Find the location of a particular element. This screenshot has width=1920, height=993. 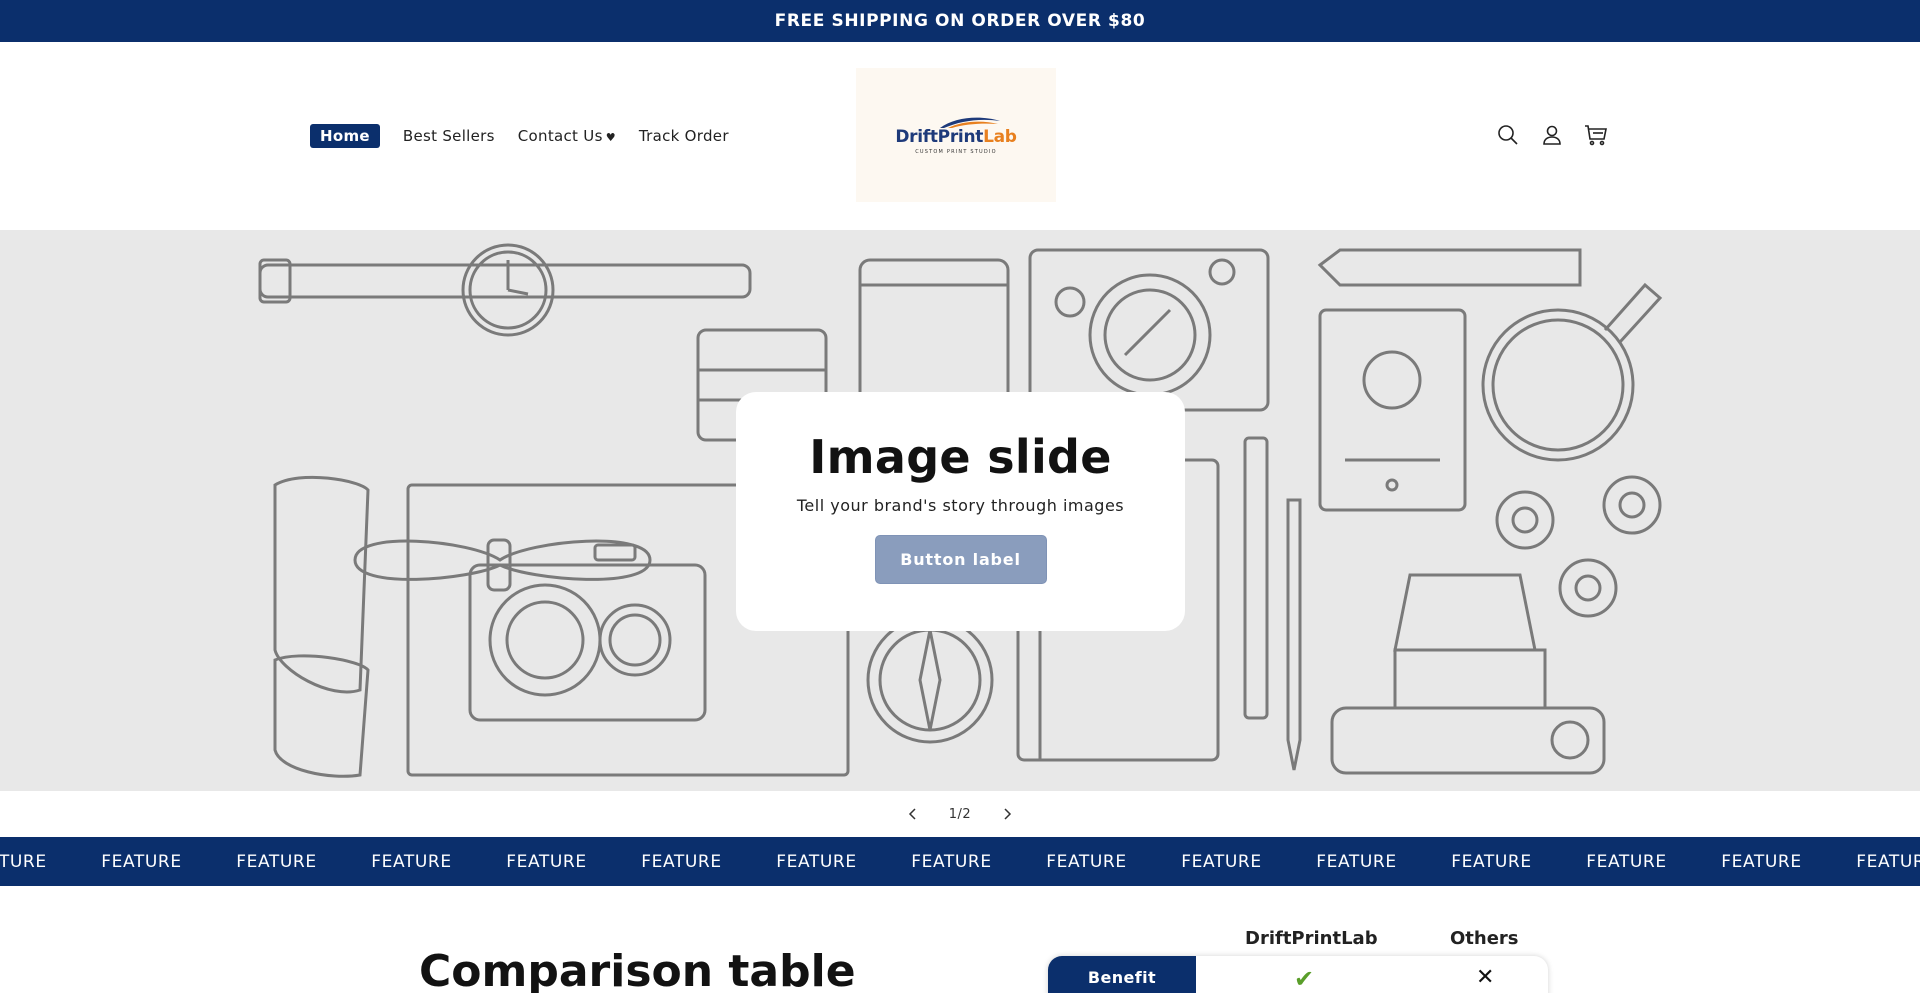

nav-item-track-order: Track Order is located at coordinates (684, 136).